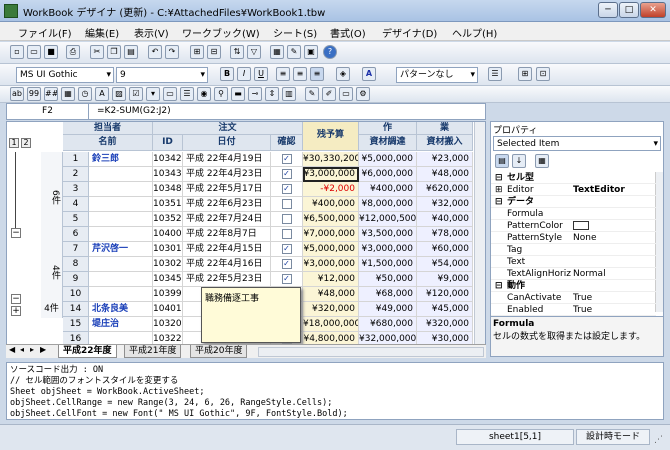 This screenshot has width=670, height=450. I want to click on insert-icon: ⊞, so click(197, 52).